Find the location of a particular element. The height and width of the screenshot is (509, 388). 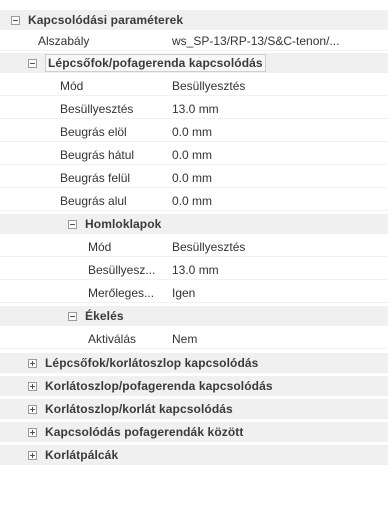

property-label: Aktiválás is located at coordinates (112, 338).